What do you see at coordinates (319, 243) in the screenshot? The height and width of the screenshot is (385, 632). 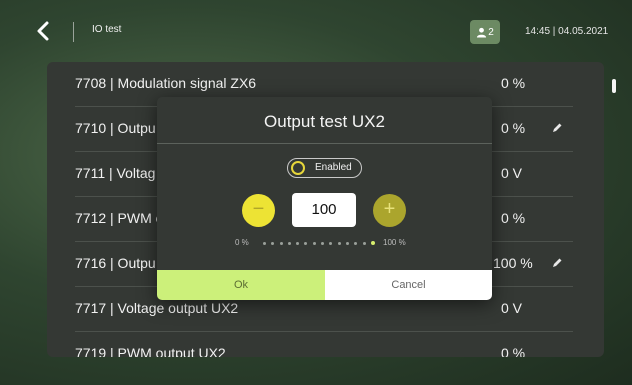 I see `value-slider` at bounding box center [319, 243].